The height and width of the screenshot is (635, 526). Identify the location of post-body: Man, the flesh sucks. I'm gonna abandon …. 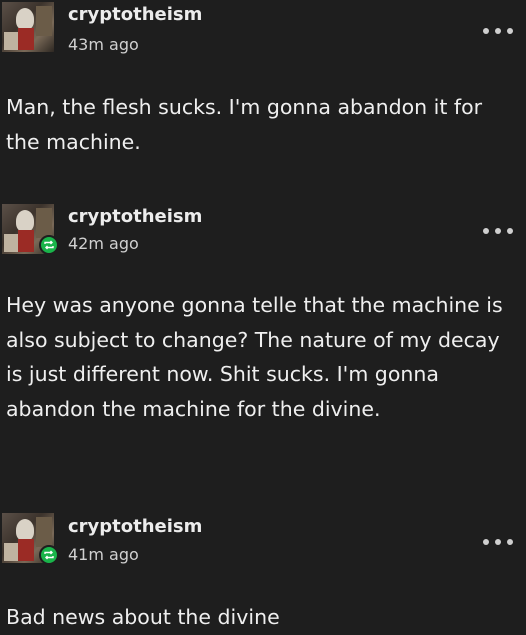
(244, 124).